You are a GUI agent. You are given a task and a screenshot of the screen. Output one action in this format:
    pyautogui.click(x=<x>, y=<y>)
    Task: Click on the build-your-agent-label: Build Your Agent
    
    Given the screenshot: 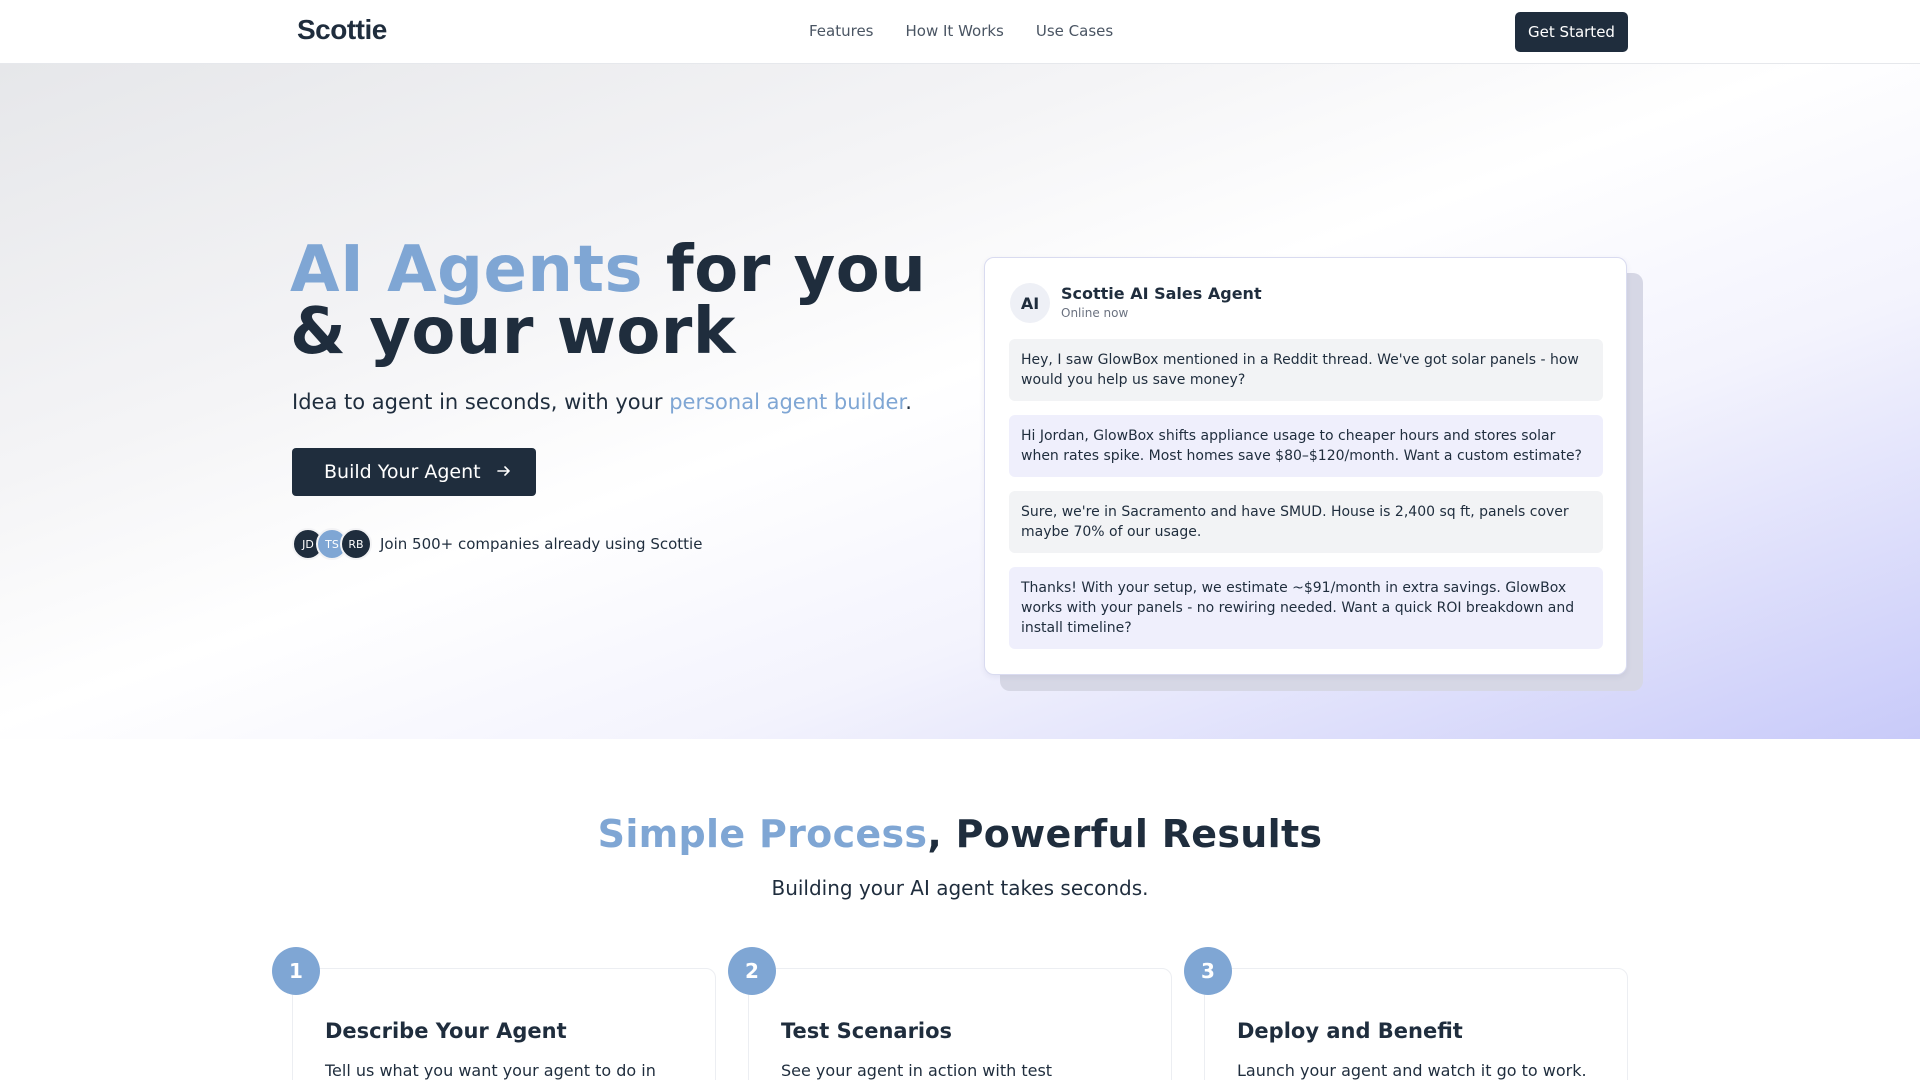 What is the action you would take?
    pyautogui.click(x=402, y=472)
    